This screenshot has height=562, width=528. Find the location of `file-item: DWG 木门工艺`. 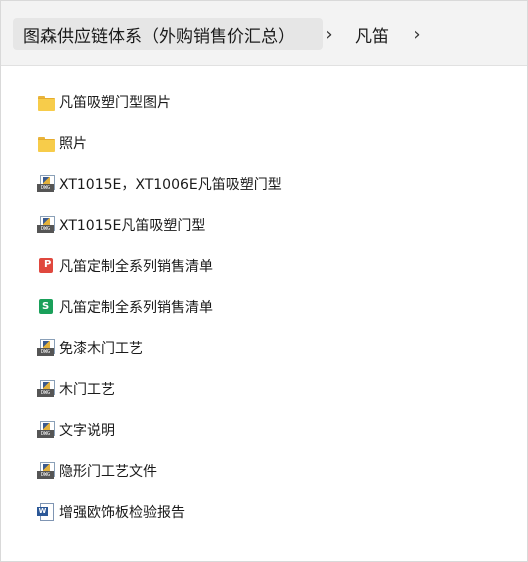

file-item: DWG 木门工艺 is located at coordinates (76, 389).